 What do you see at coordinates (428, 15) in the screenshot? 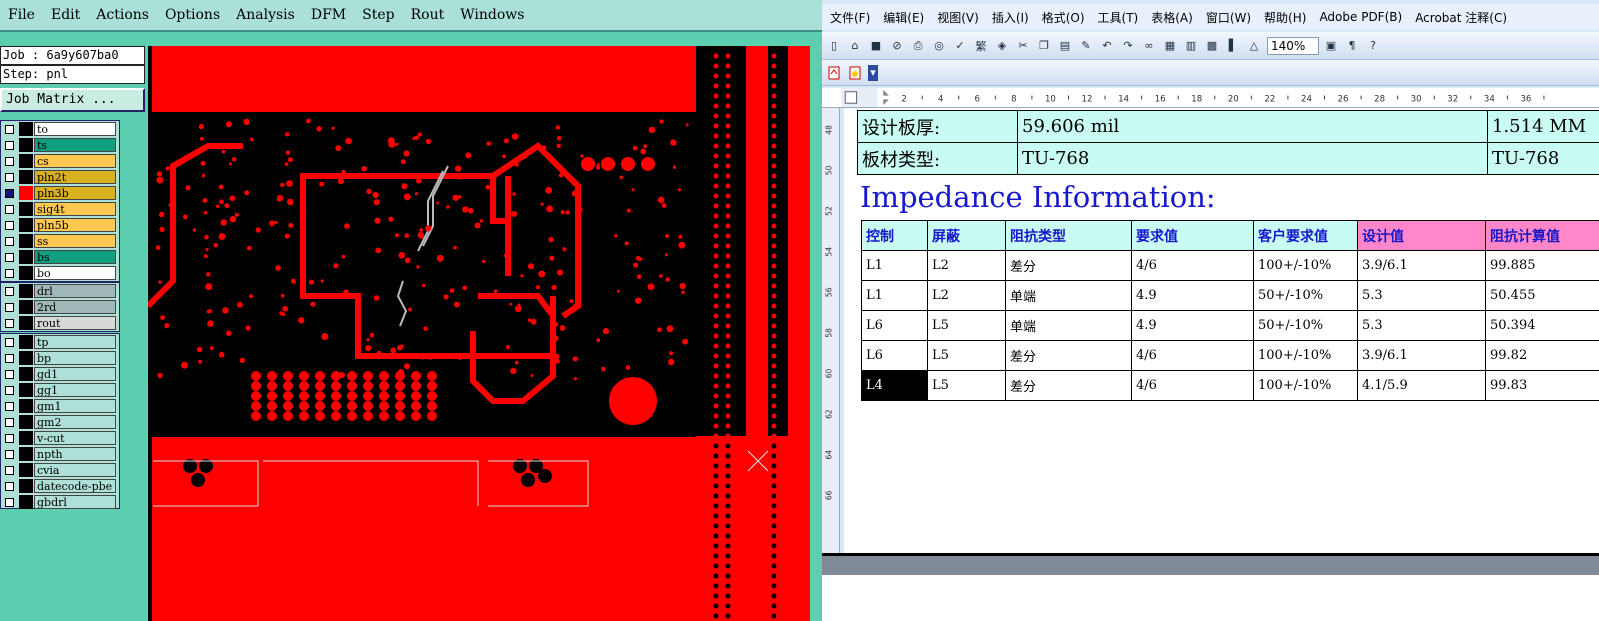
I see `cam-menu-rout: Rout` at bounding box center [428, 15].